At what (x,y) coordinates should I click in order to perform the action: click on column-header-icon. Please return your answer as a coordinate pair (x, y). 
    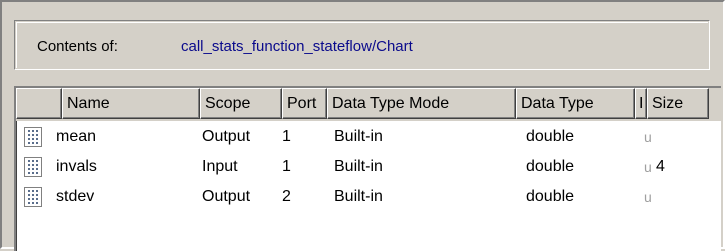
    Looking at the image, I should click on (39, 103).